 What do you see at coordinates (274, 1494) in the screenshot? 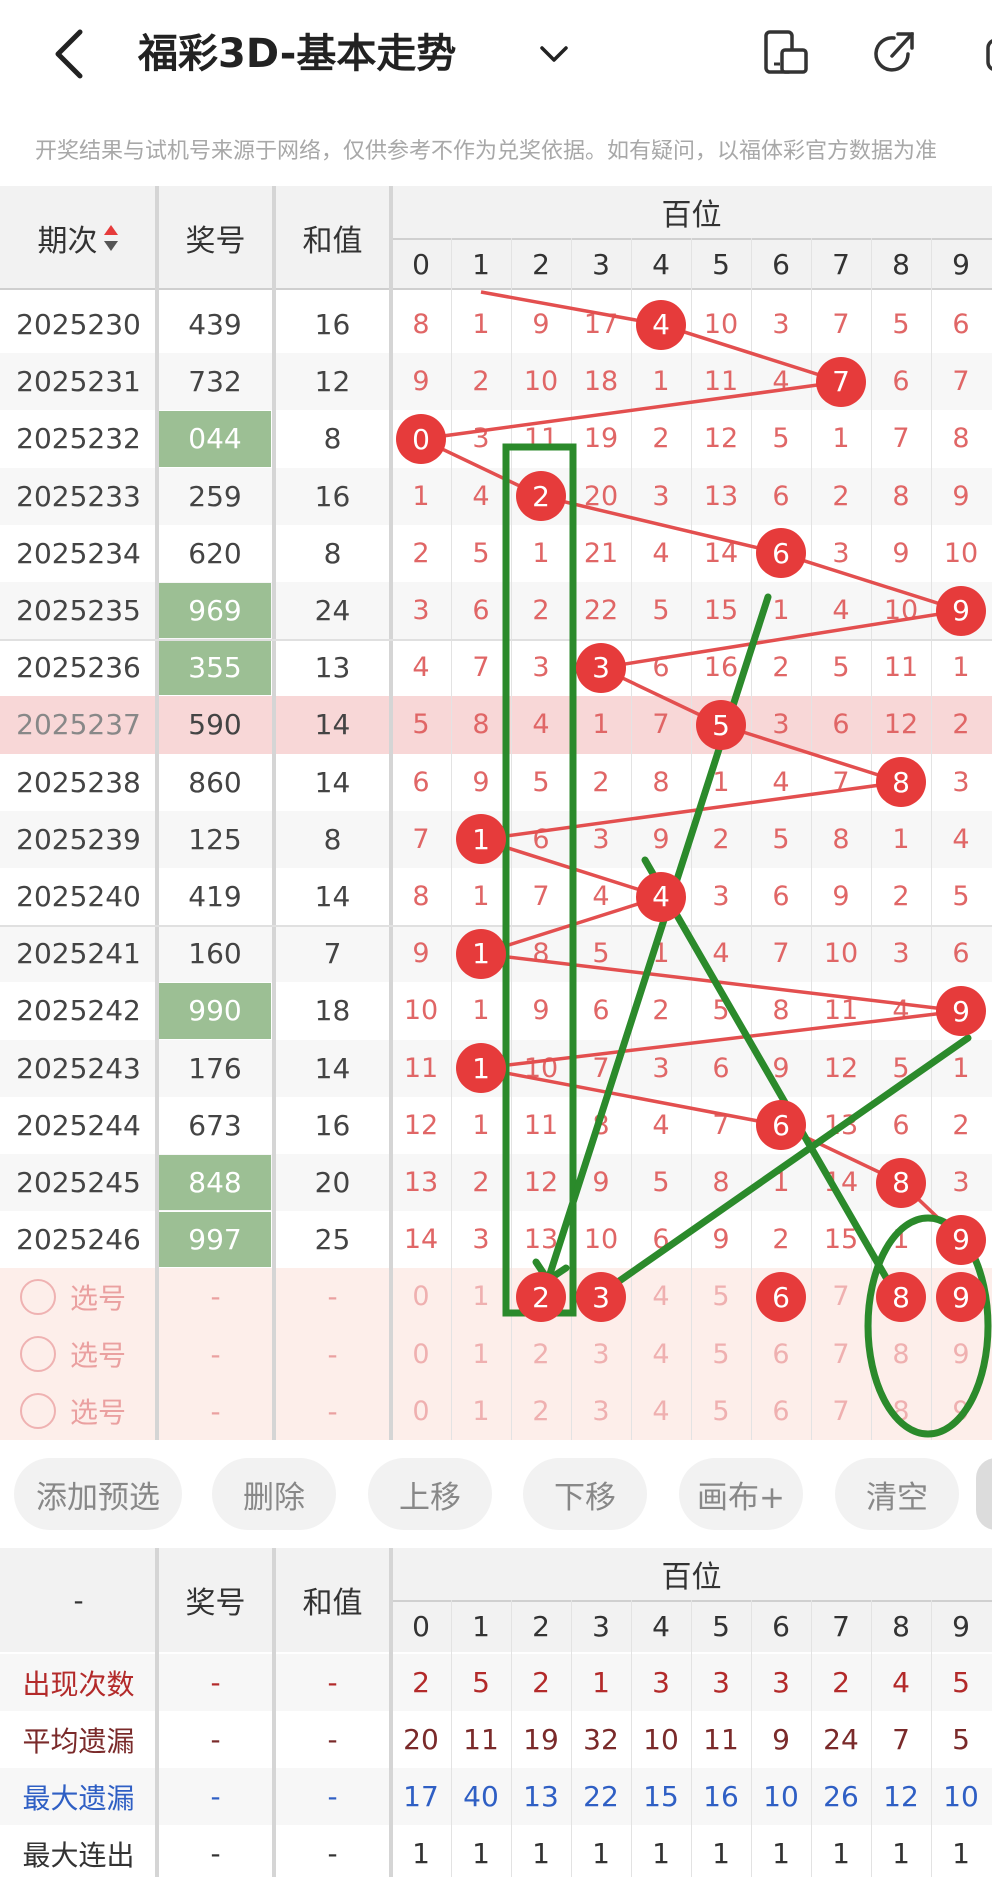
I see `action-button: 删除` at bounding box center [274, 1494].